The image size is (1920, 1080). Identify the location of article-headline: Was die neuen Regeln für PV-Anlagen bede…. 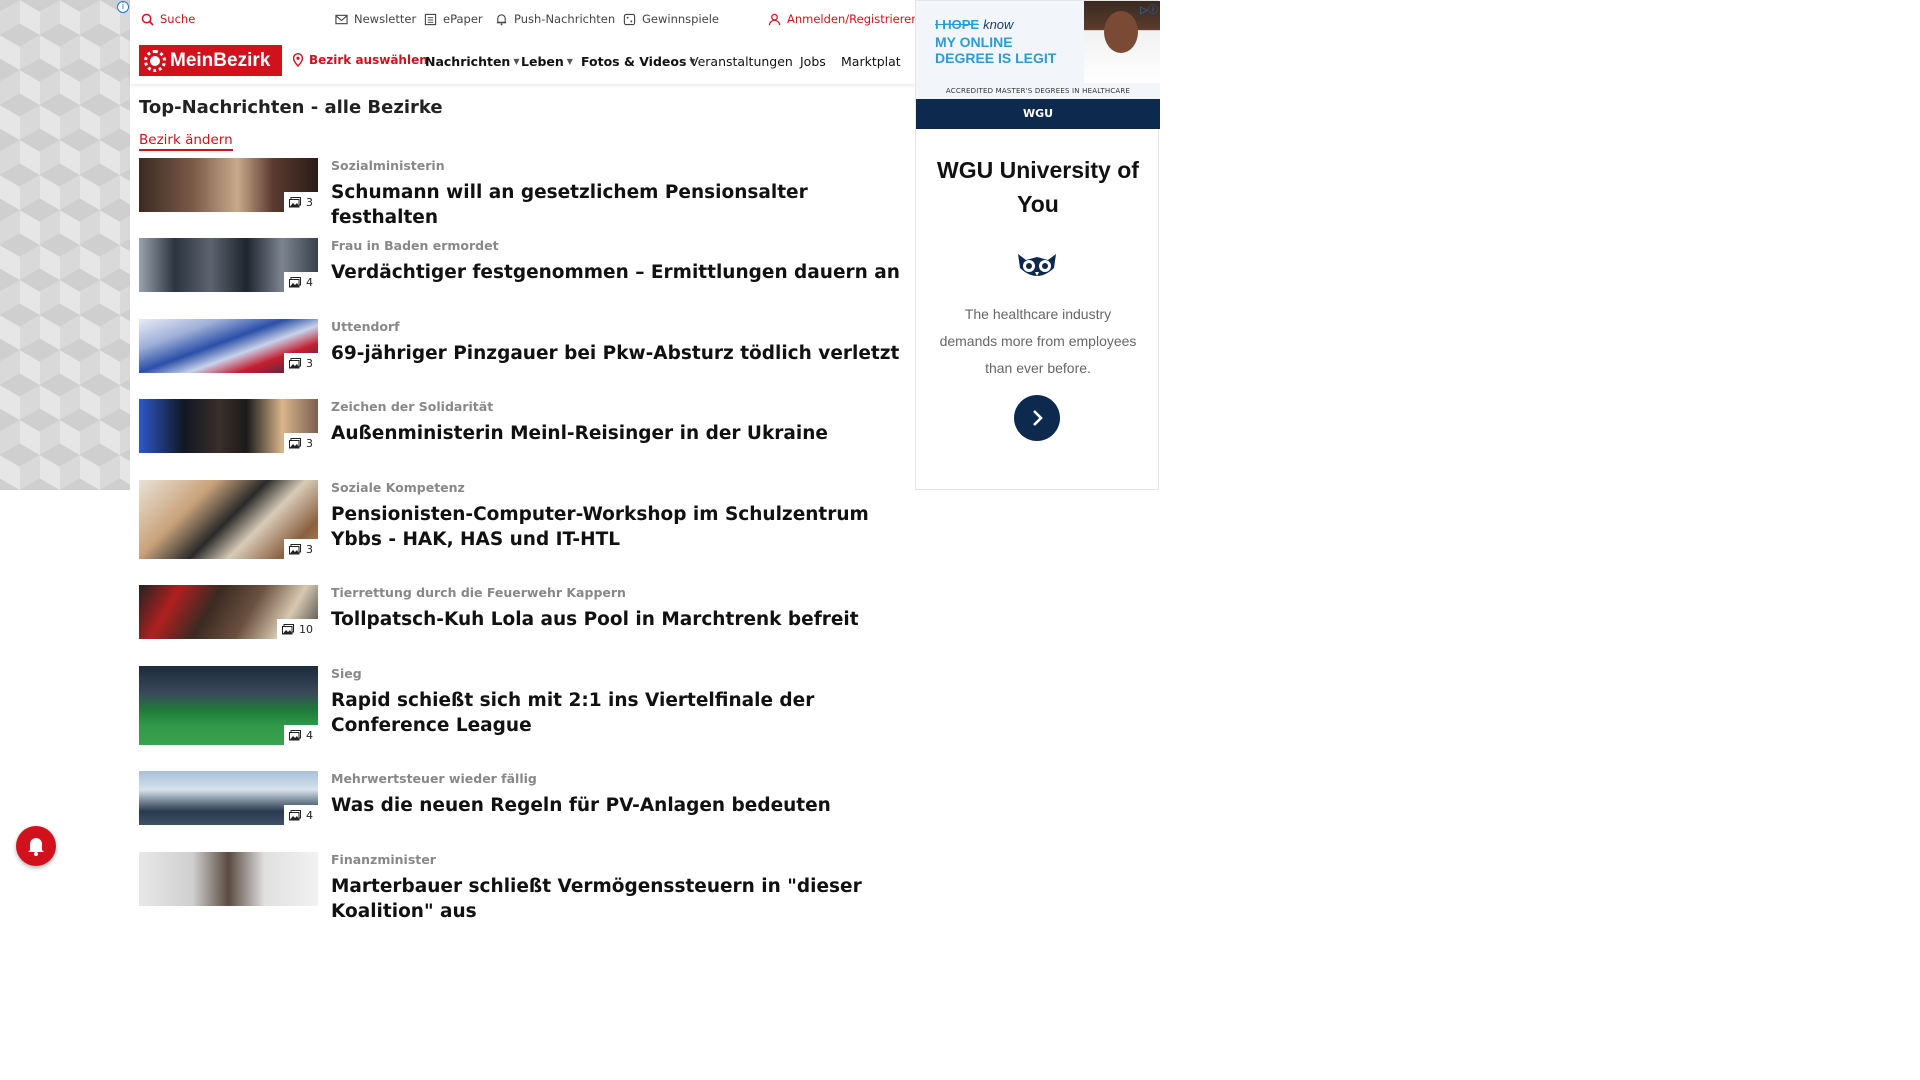
(616, 805).